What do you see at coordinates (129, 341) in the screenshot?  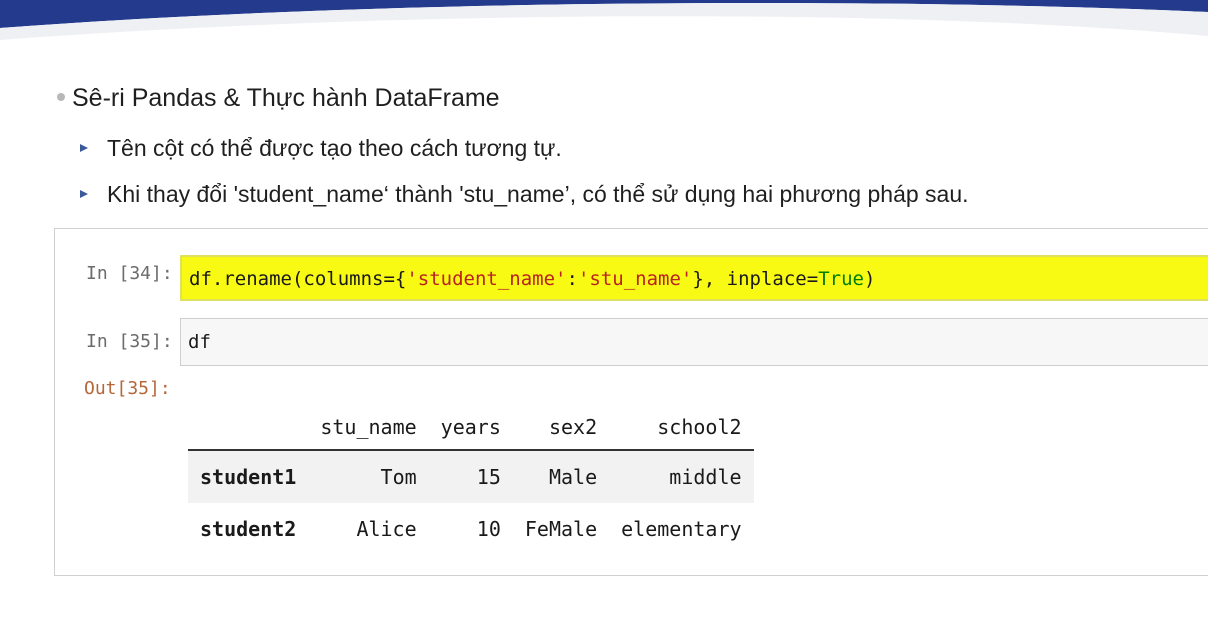 I see `input-prompt-35: In [35]:` at bounding box center [129, 341].